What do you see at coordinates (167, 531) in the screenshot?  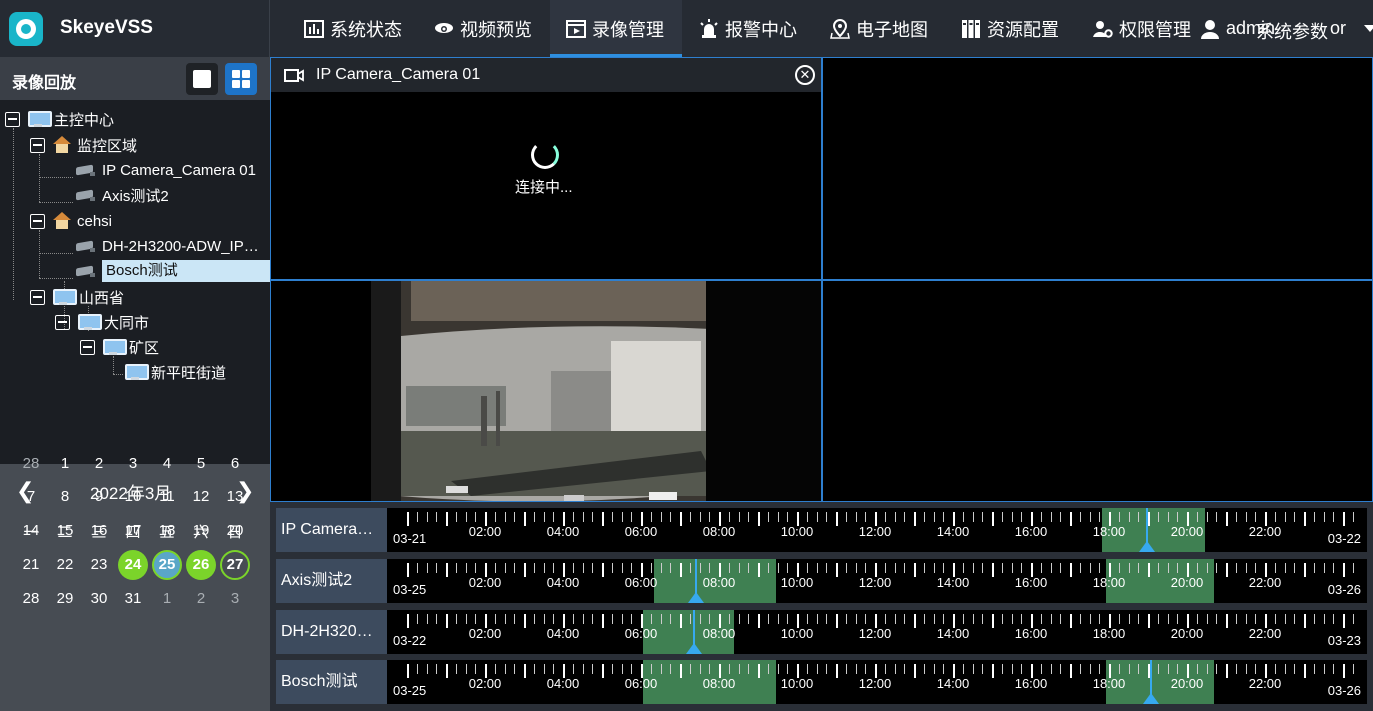 I see `calendar-day: 18` at bounding box center [167, 531].